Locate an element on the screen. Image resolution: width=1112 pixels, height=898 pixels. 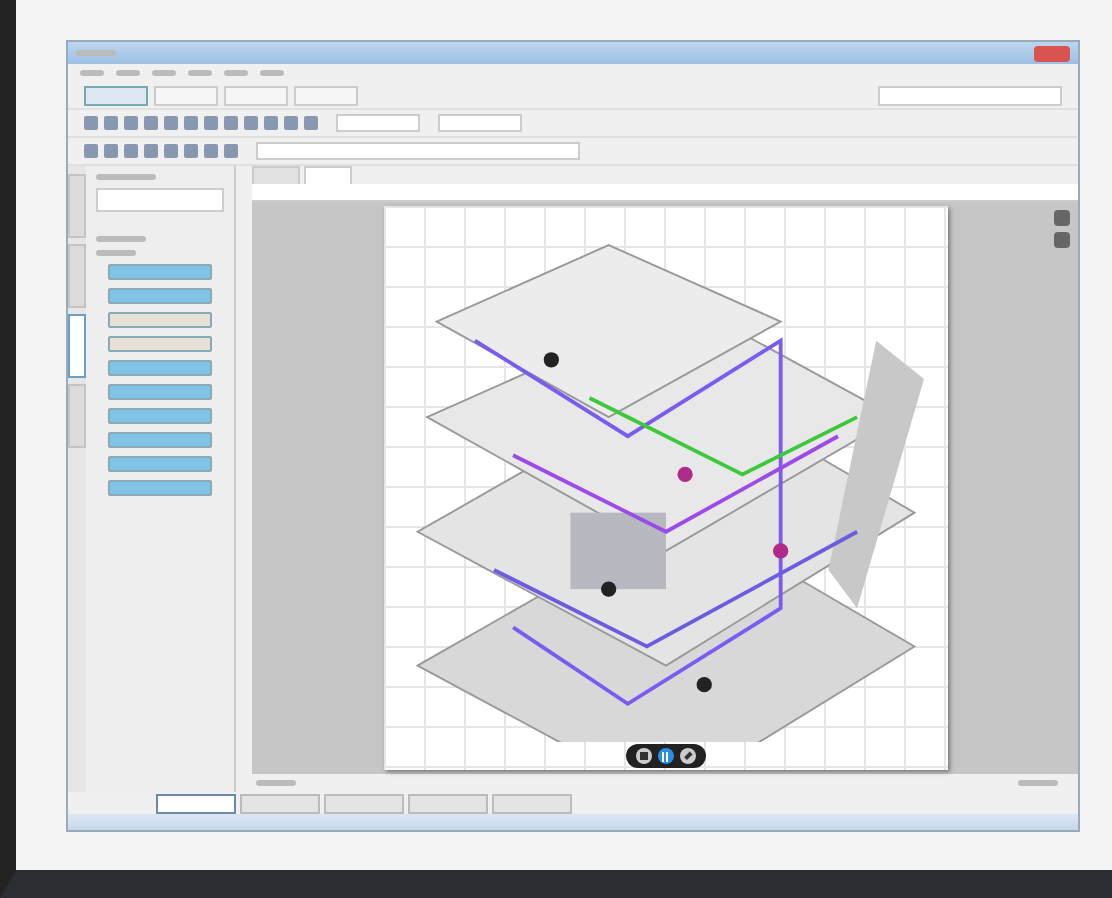
path-field is located at coordinates (418, 151).